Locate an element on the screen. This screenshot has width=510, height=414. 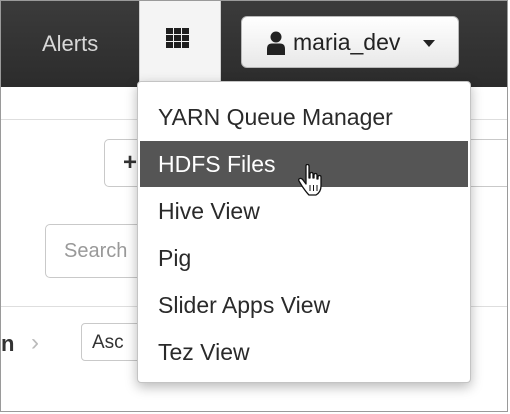
user-menu-button: maria_dev is located at coordinates (350, 42).